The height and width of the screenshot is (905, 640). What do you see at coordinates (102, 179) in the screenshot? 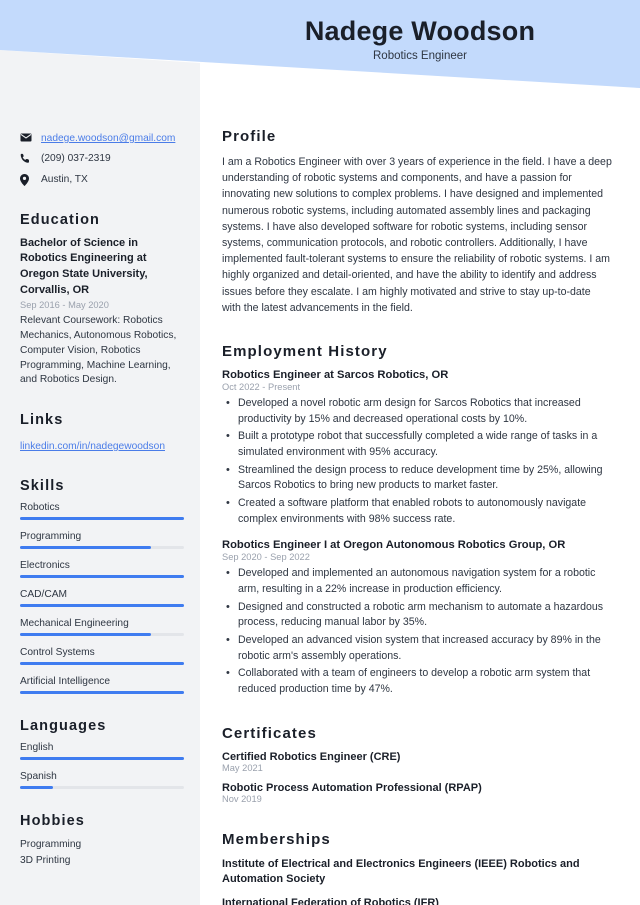
I see `contact-item-location: Austin, TX` at bounding box center [102, 179].